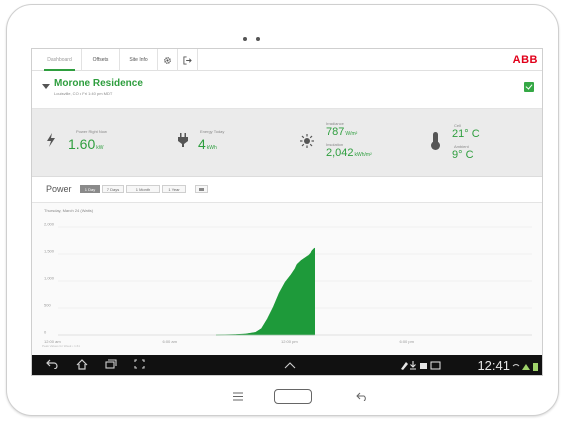  I want to click on irradiance-unit: W/m², so click(351, 134).